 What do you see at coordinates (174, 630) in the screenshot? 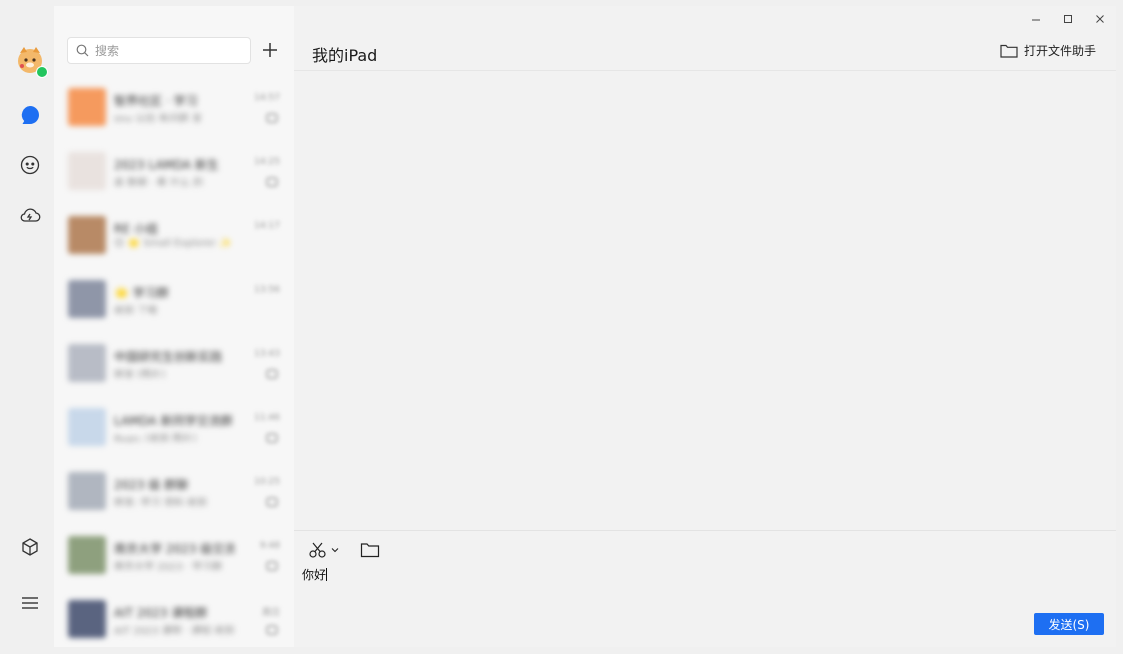
I see `conversation-snippet: AIT 2023 课程 · 通知 收到` at bounding box center [174, 630].